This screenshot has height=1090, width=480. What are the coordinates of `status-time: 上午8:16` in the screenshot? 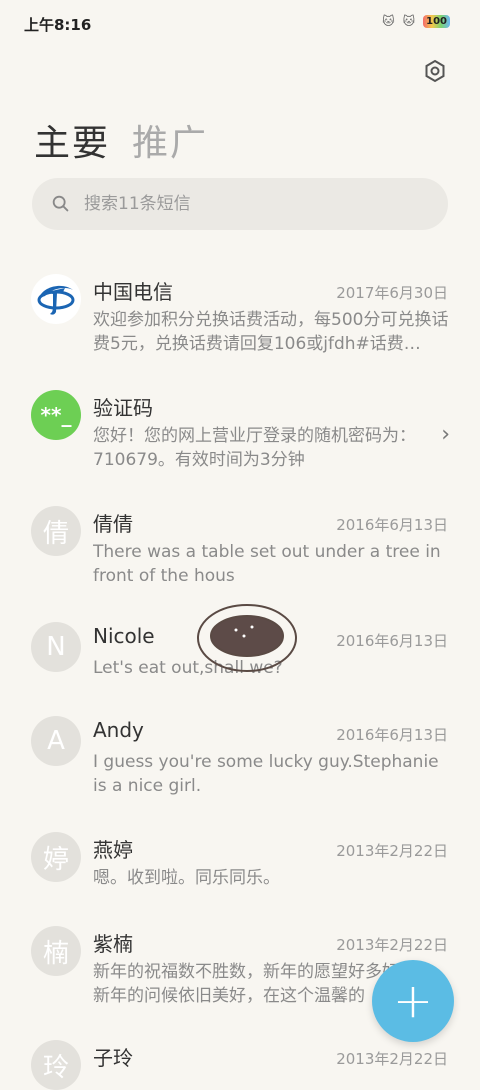 It's located at (58, 25).